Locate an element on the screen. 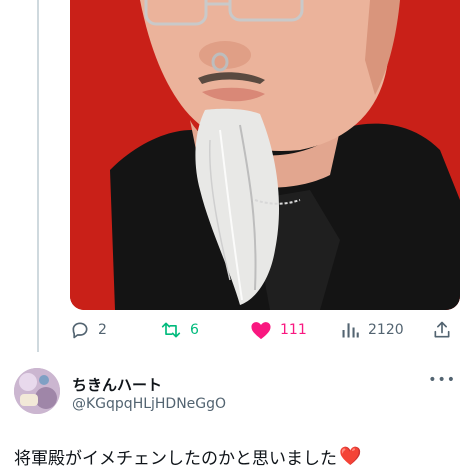 The height and width of the screenshot is (474, 474). share-button is located at coordinates (446, 330).